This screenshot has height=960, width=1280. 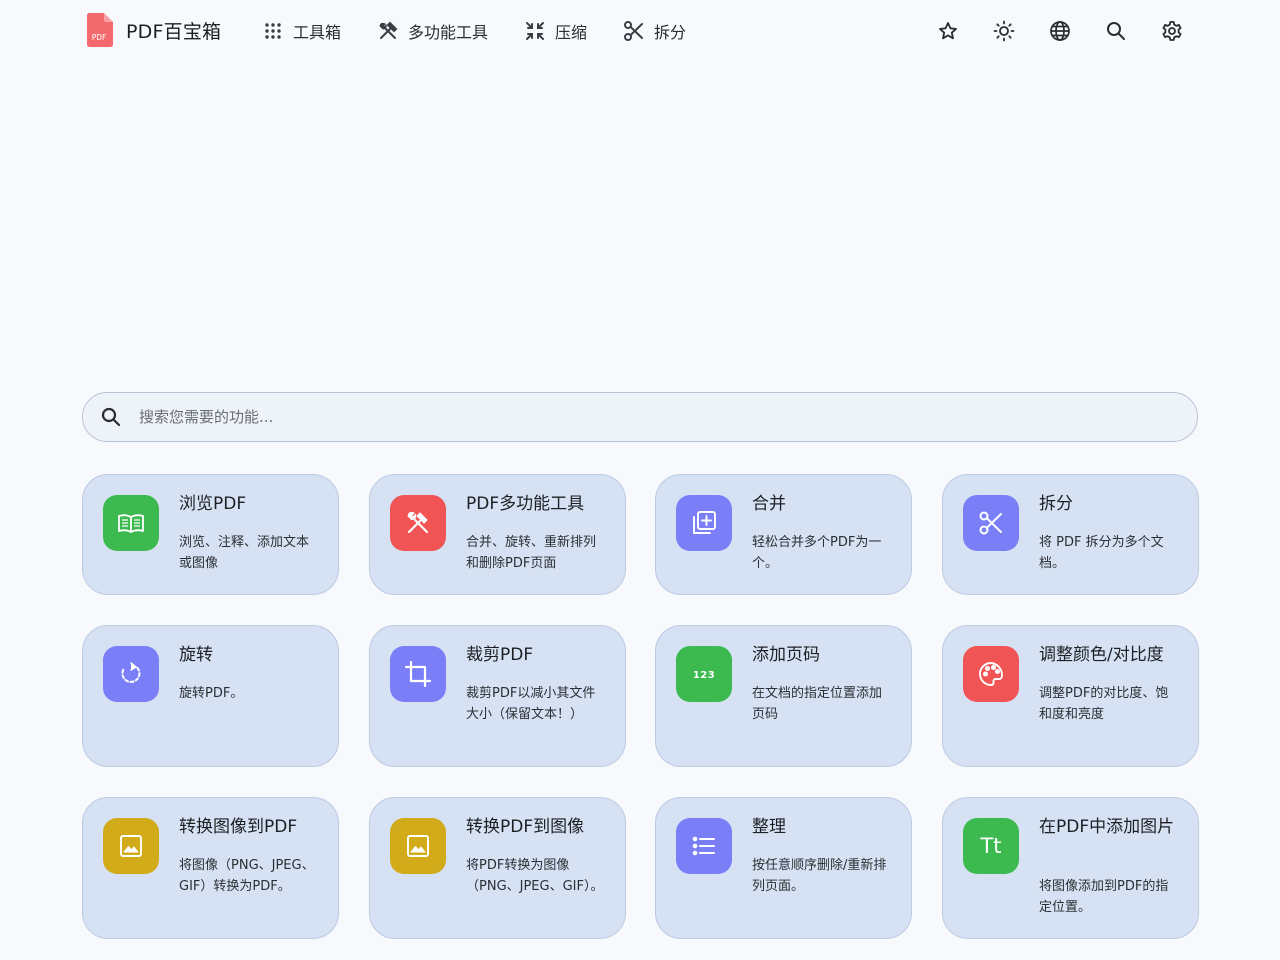 I want to click on tool-card-pdf-to-image: 转换PDF到图像 将PDF转换为图像（PNG、JPEG、GIF）。, so click(x=497, y=868).